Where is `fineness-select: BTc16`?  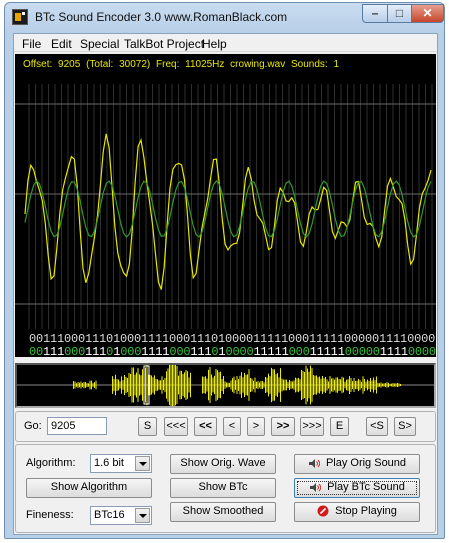
fineness-select: BTc16 is located at coordinates (121, 515).